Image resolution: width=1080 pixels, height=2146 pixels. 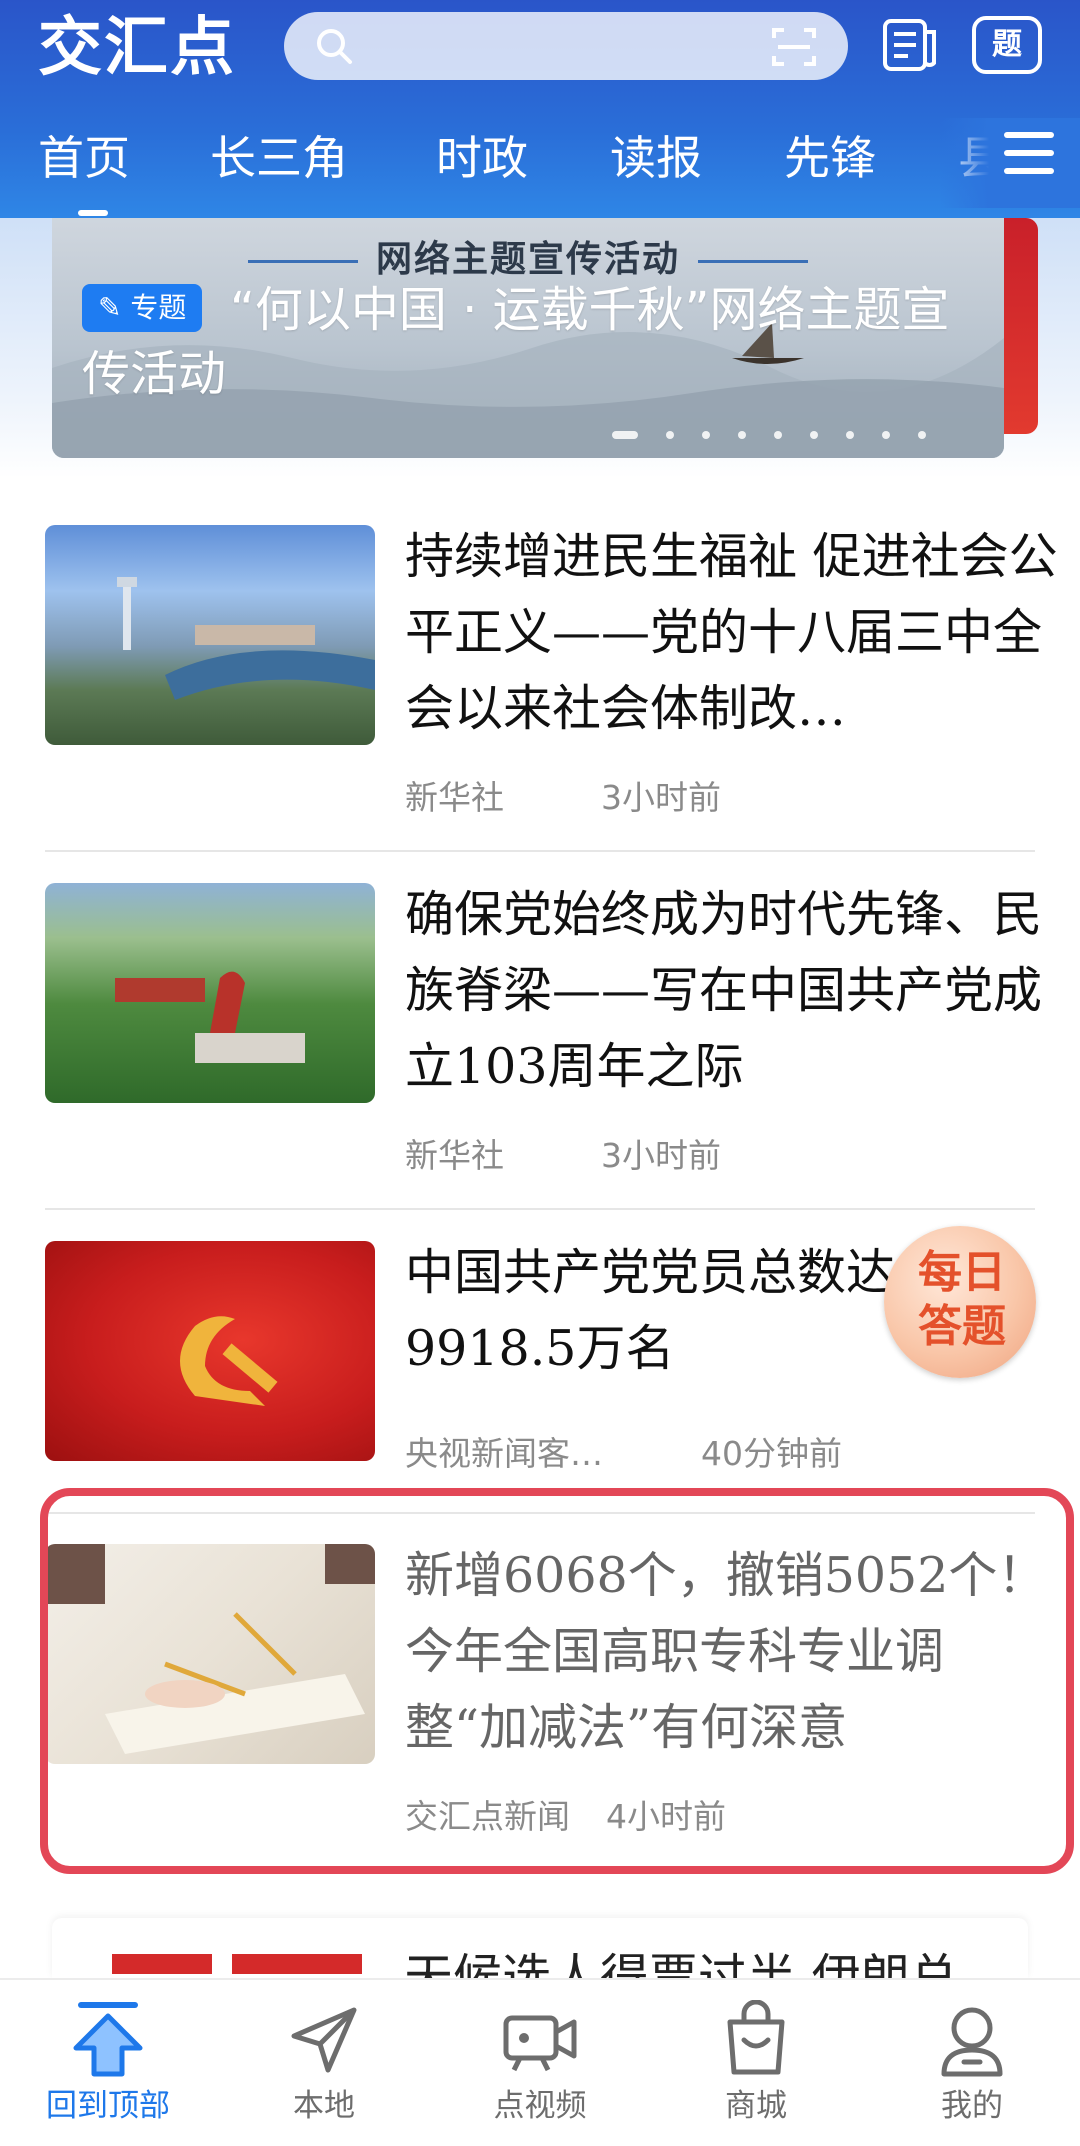 What do you see at coordinates (623, 1451) in the screenshot?
I see `news-meta: 央视新闻客… 40分钟前` at bounding box center [623, 1451].